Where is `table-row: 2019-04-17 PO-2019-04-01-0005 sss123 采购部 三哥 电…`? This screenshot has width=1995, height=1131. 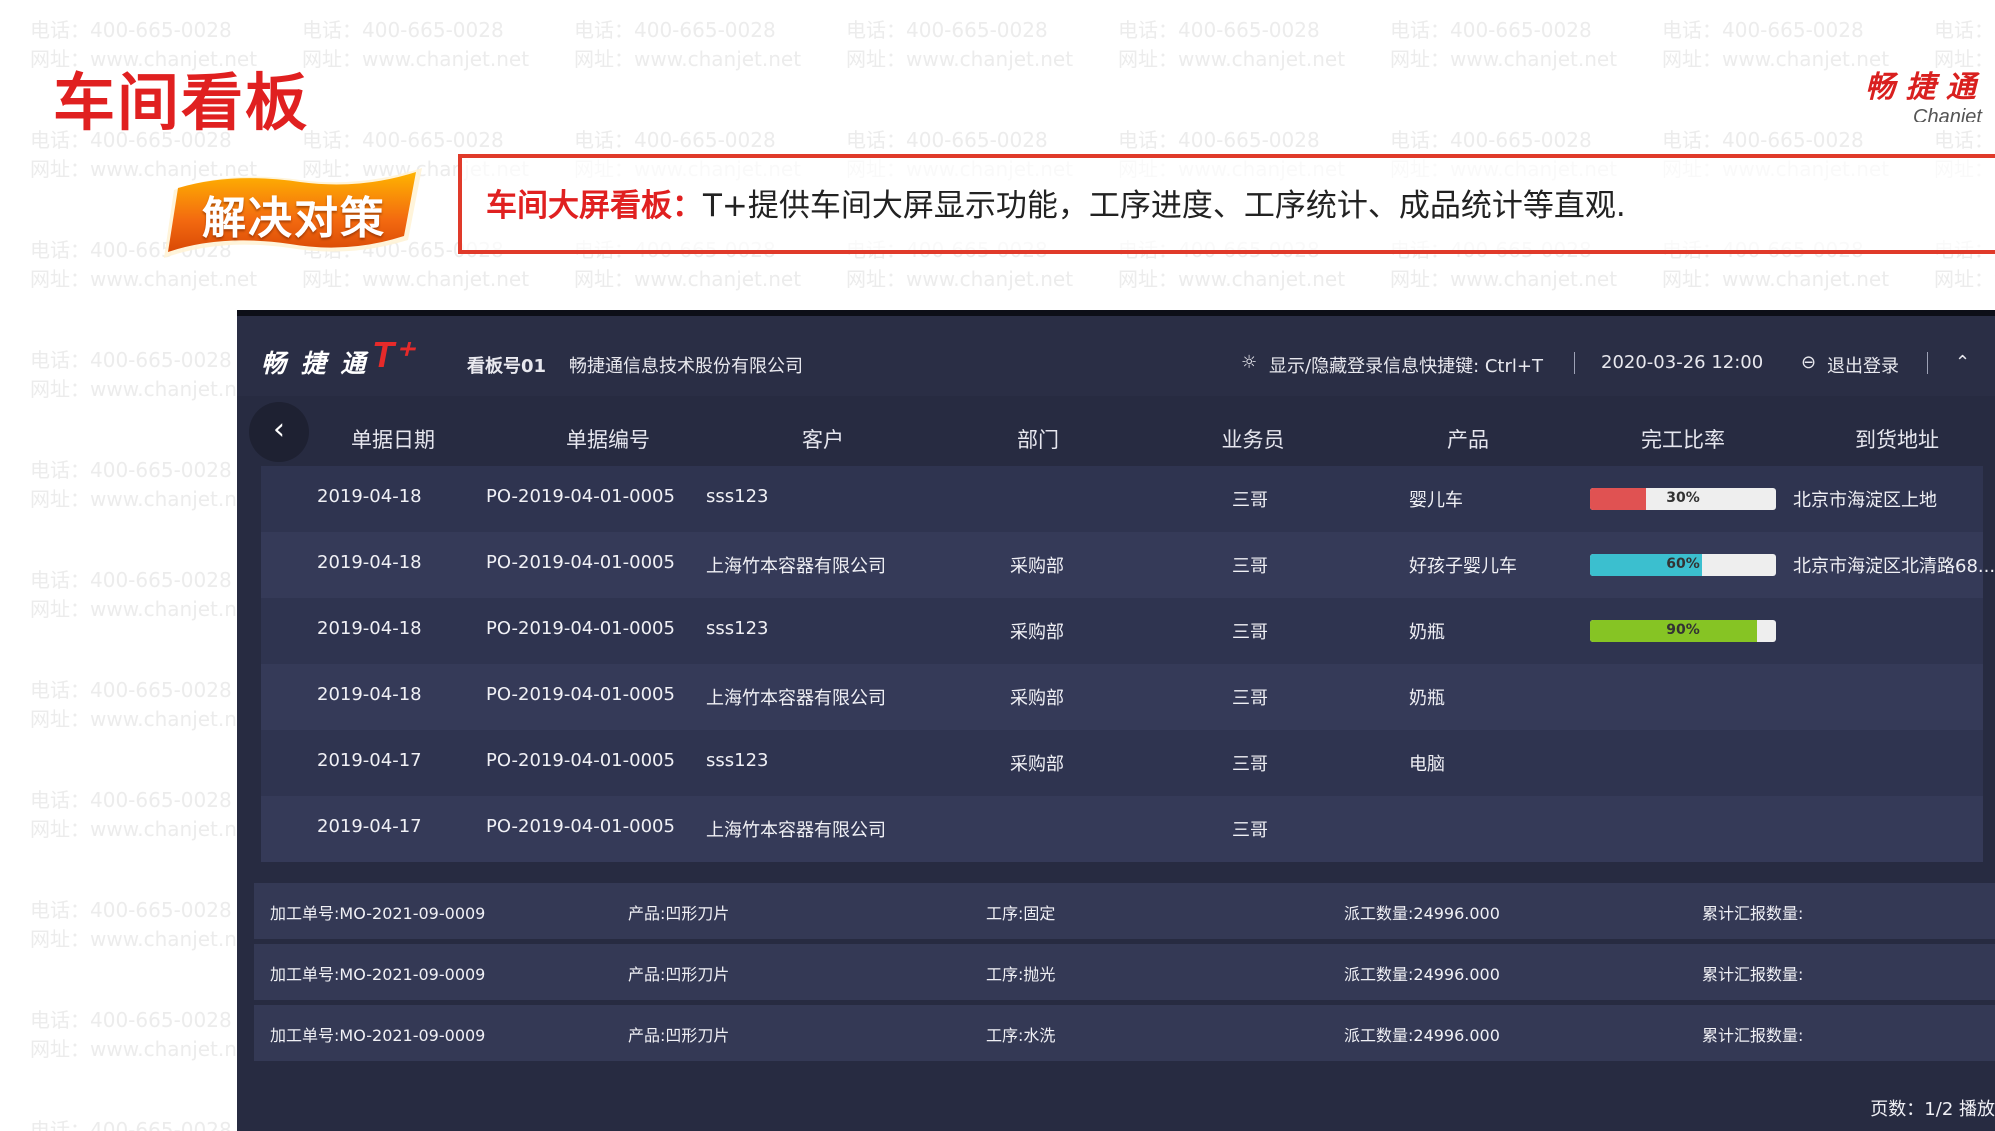
table-row: 2019-04-17 PO-2019-04-01-0005 sss123 采购部 三哥 电… is located at coordinates (1122, 763).